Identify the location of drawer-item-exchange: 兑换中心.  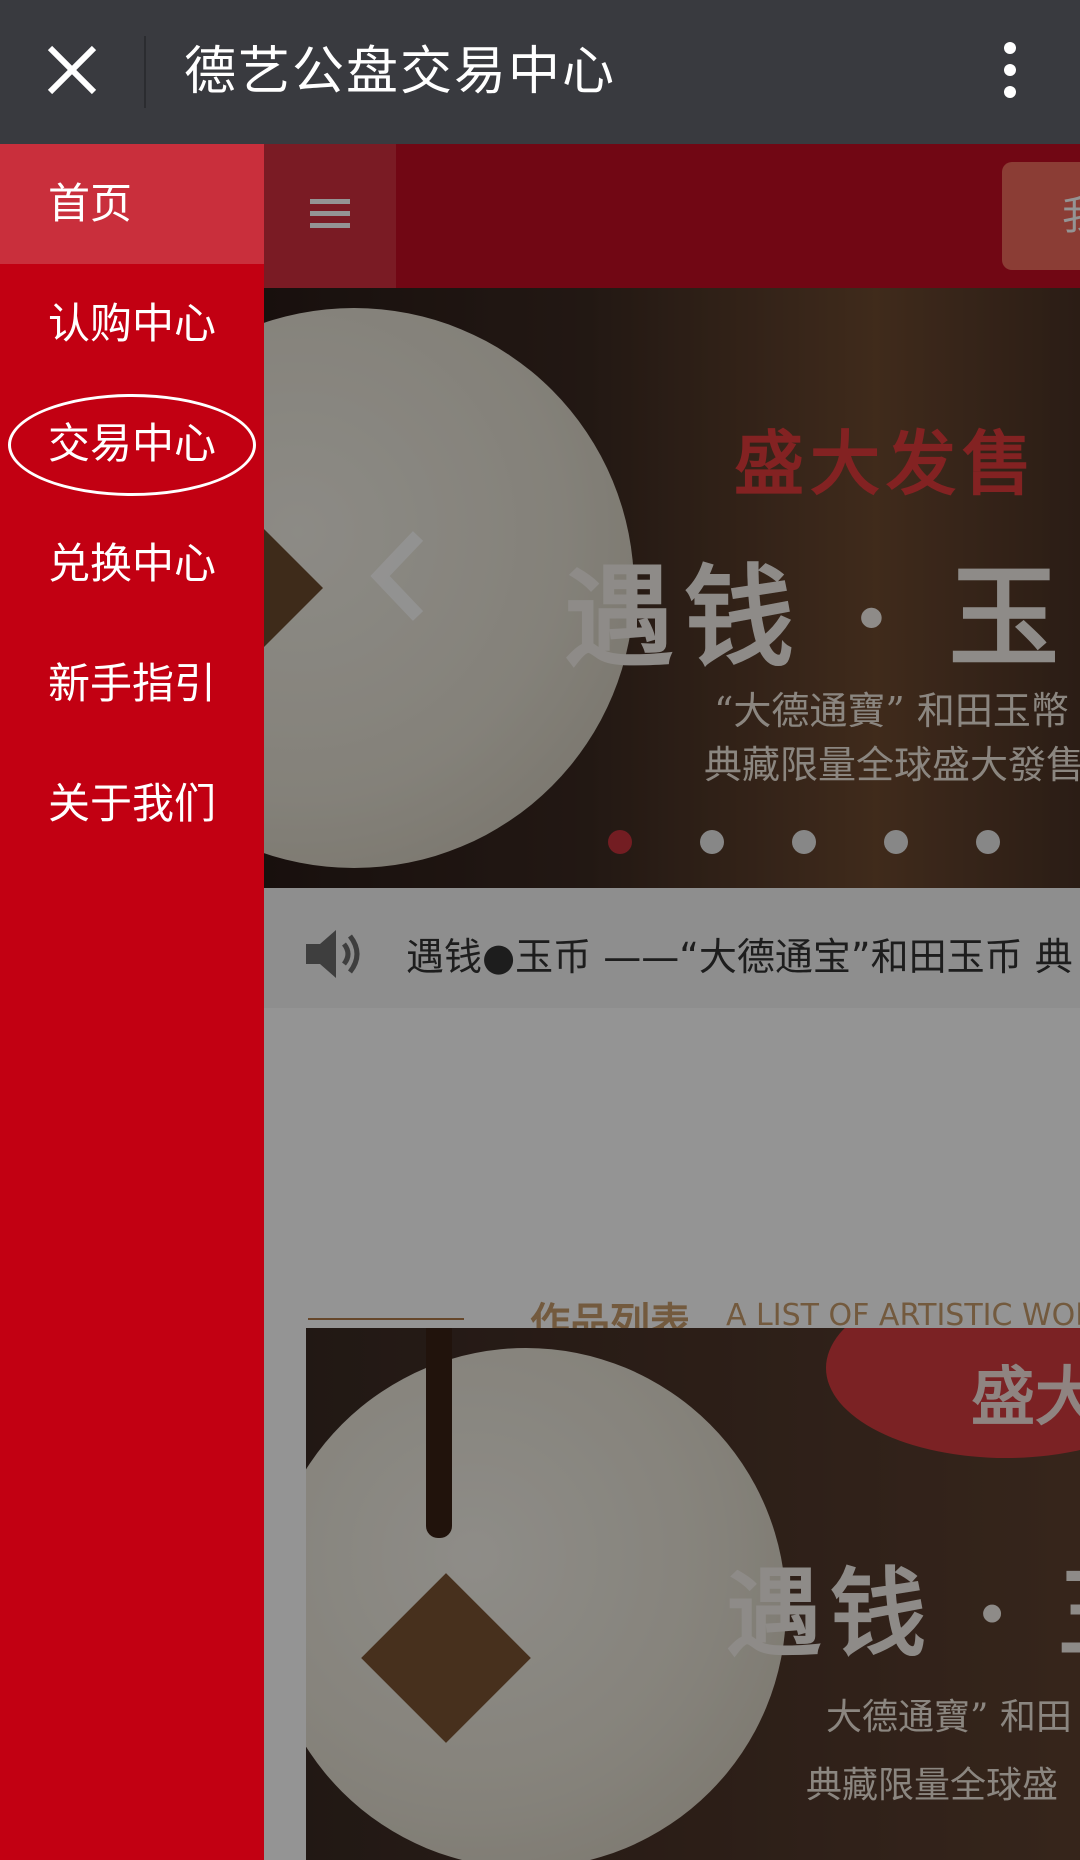
(132, 564).